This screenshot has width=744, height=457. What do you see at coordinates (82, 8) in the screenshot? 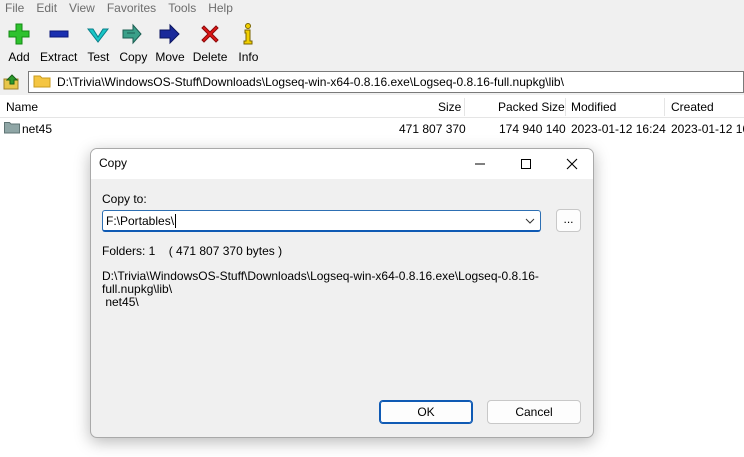
I see `menu-view: View` at bounding box center [82, 8].